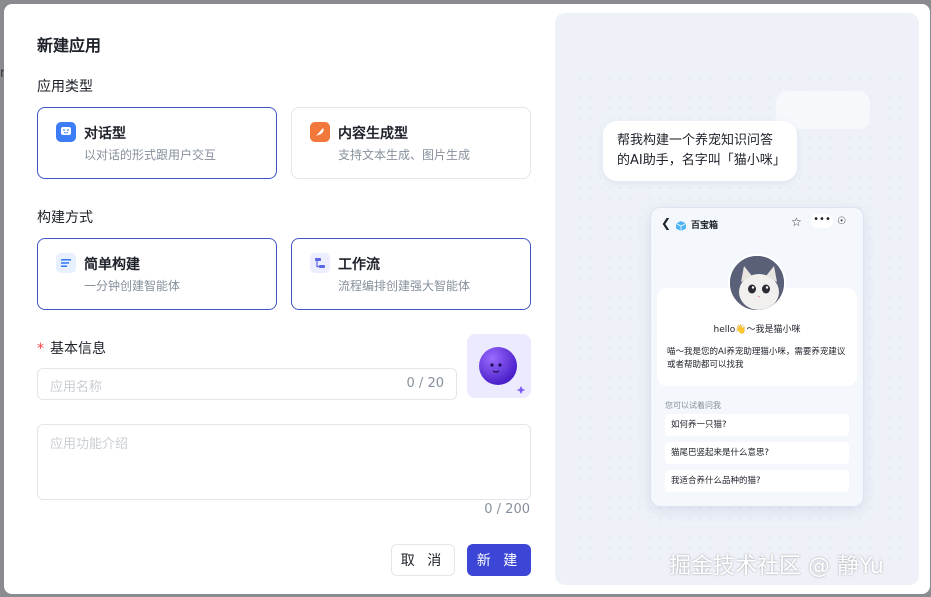 This screenshot has height=597, width=931. Describe the element at coordinates (157, 143) in the screenshot. I see `app-type-card-chat: 对话型 以对话的形式跟用户交互` at that location.